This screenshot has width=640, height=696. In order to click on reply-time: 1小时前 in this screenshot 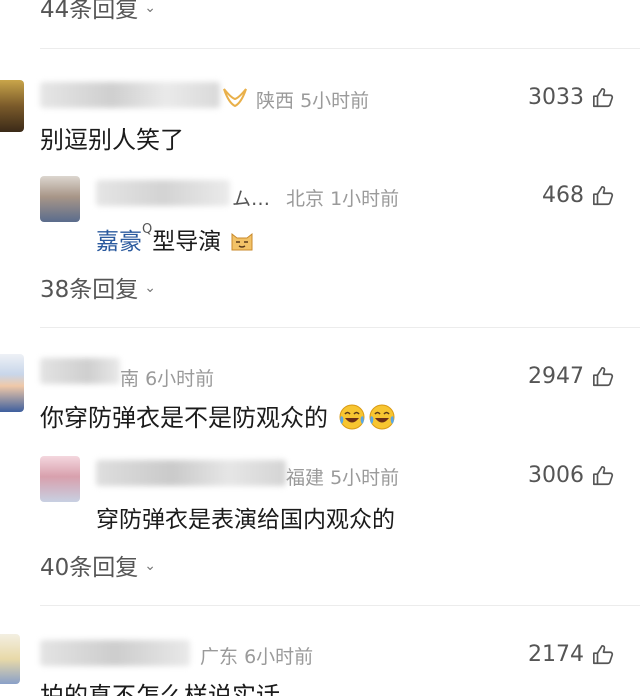, I will do `click(365, 199)`.